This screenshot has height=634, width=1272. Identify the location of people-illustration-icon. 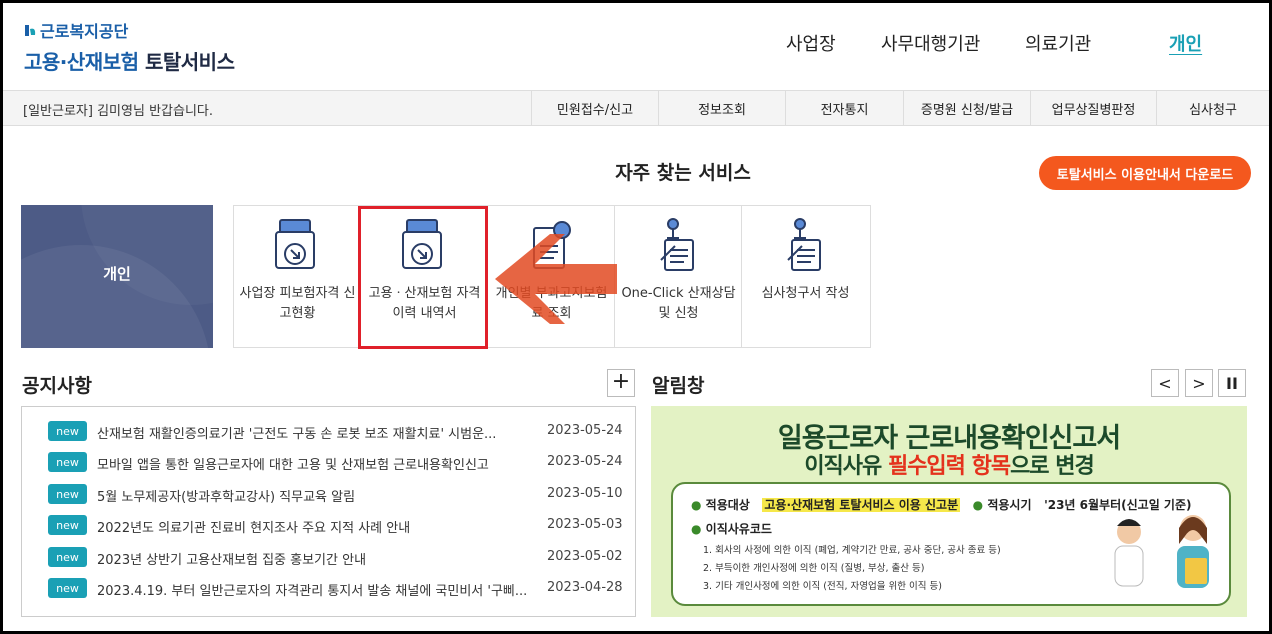
(1161, 523).